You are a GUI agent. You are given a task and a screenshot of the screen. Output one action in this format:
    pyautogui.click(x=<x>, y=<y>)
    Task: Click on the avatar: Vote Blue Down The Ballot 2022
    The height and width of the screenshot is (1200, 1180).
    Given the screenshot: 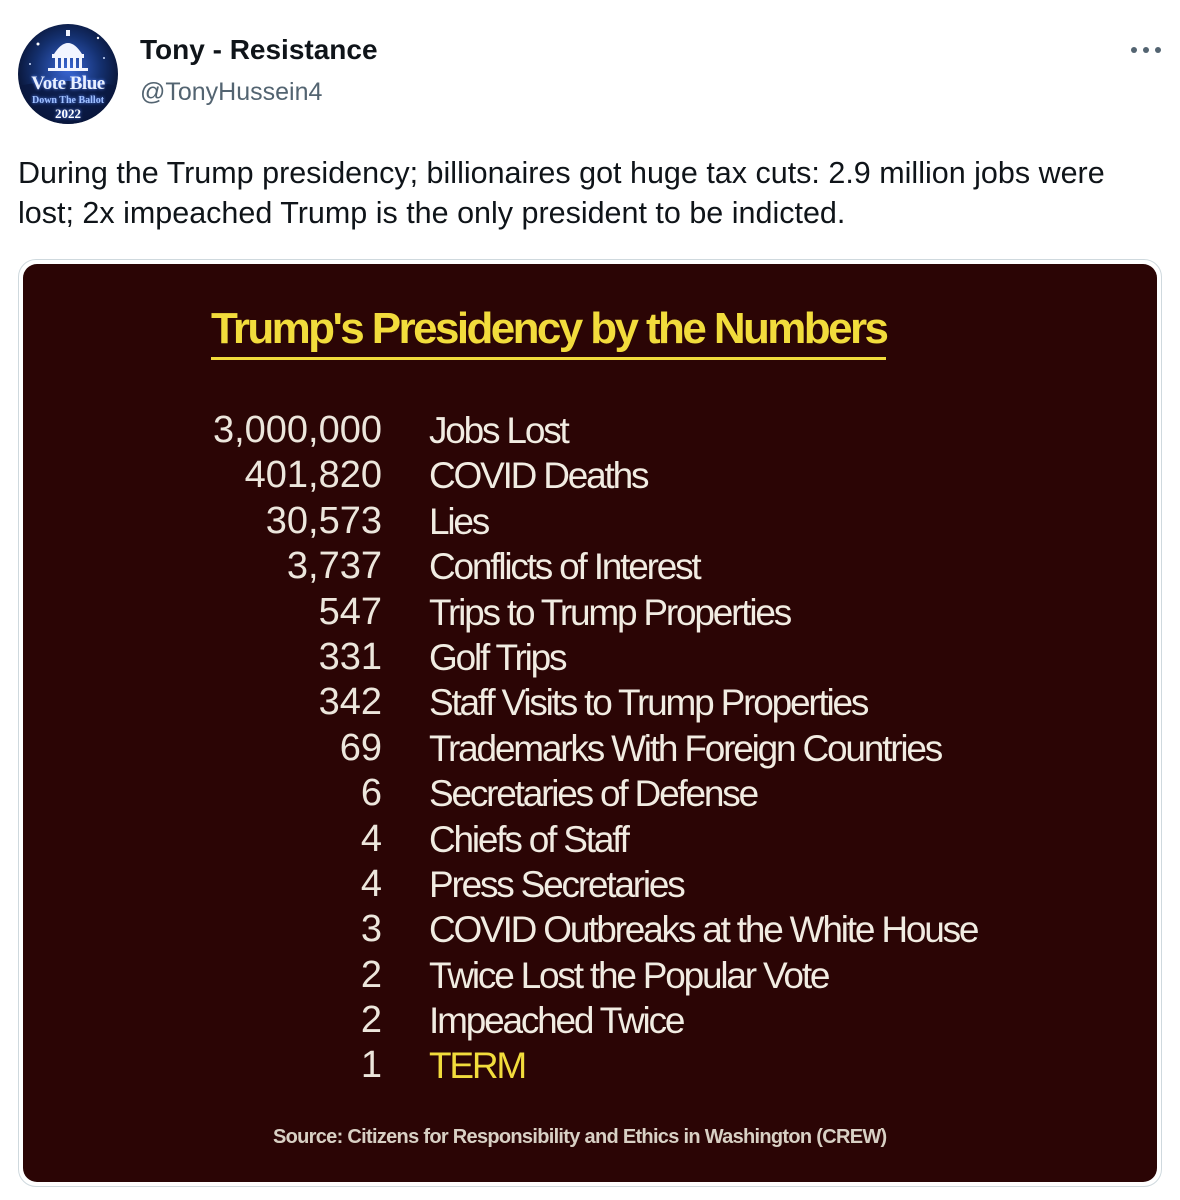 What is the action you would take?
    pyautogui.click(x=68, y=74)
    